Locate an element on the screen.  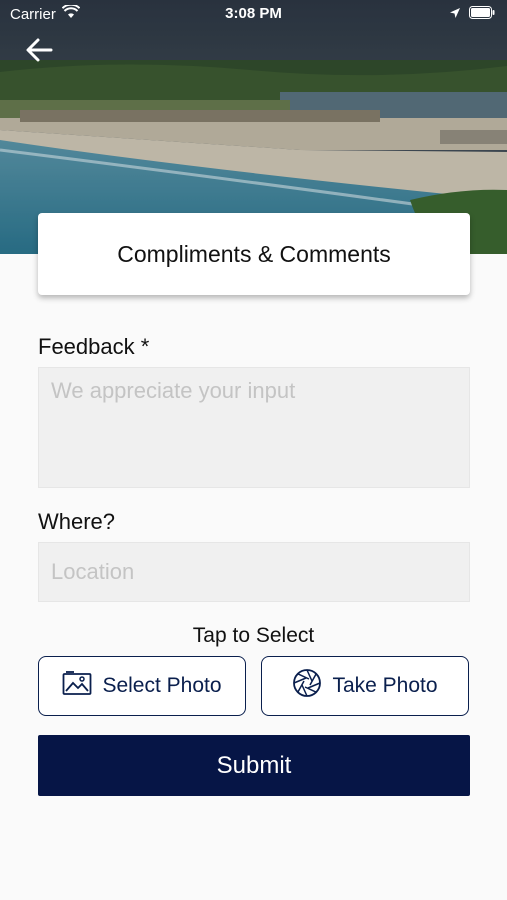
page-title: Compliments & Comments is located at coordinates (254, 253).